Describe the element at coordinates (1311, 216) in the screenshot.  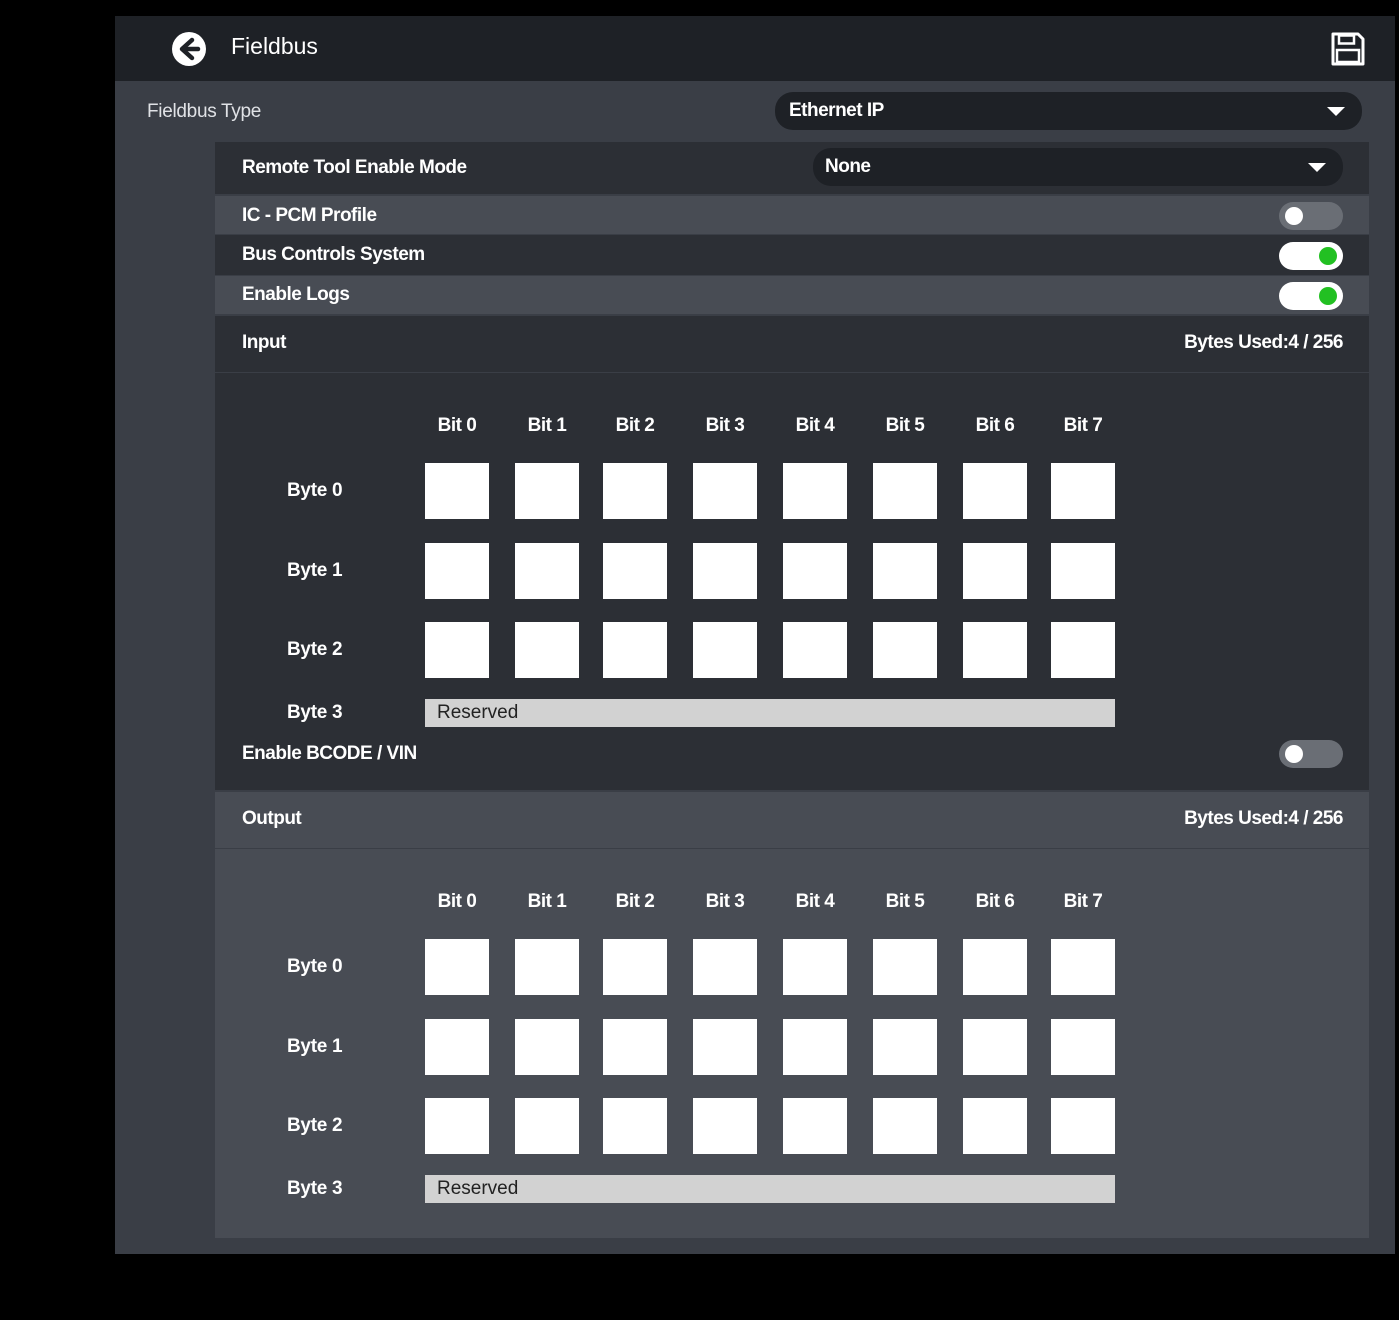
I see `ic-pcm-toggle` at that location.